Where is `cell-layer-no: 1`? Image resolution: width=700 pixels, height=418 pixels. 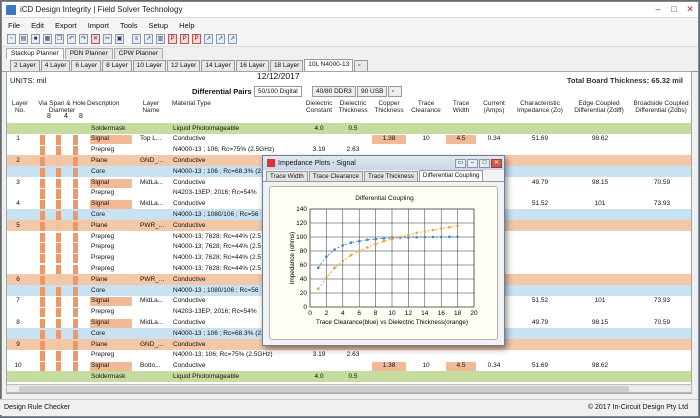
cell-layer-no: 1 is located at coordinates (18, 138).